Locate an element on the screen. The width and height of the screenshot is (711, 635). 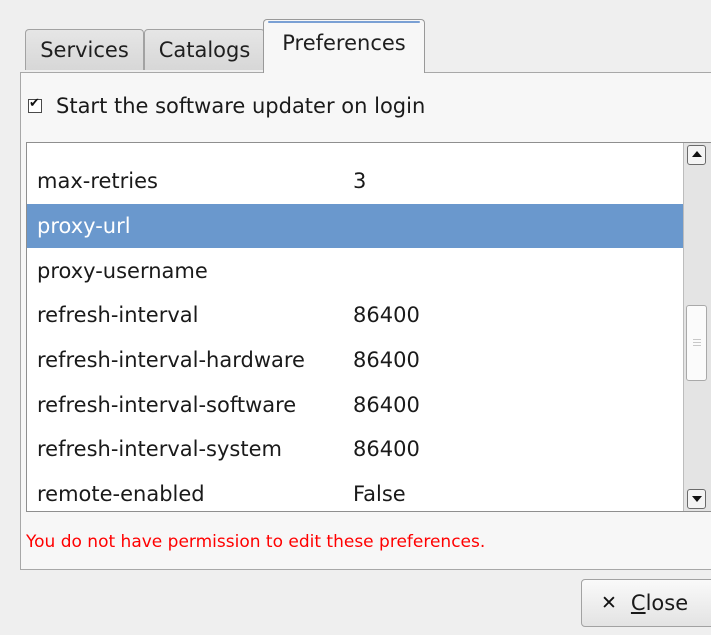
preference-key: refresh-interval-system is located at coordinates (159, 449).